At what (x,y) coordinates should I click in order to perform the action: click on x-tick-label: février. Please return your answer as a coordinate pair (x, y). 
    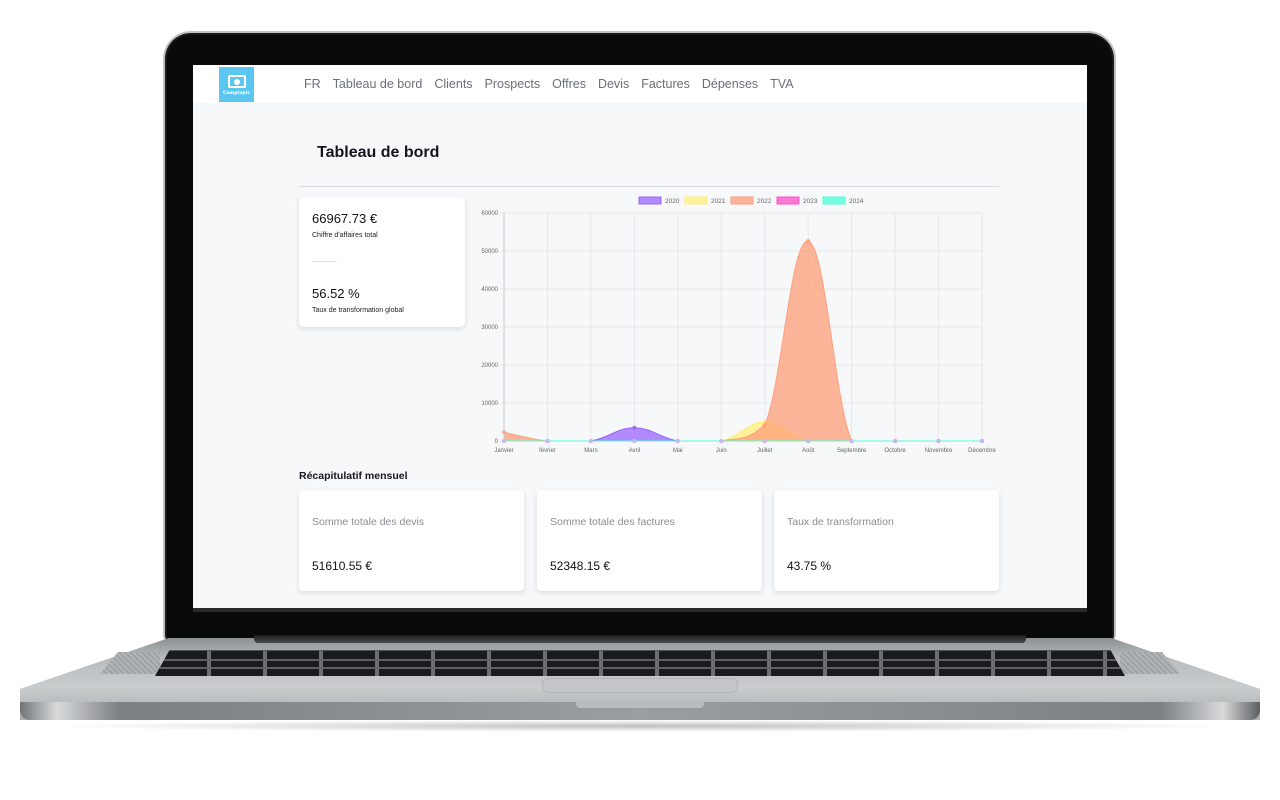
    Looking at the image, I should click on (547, 451).